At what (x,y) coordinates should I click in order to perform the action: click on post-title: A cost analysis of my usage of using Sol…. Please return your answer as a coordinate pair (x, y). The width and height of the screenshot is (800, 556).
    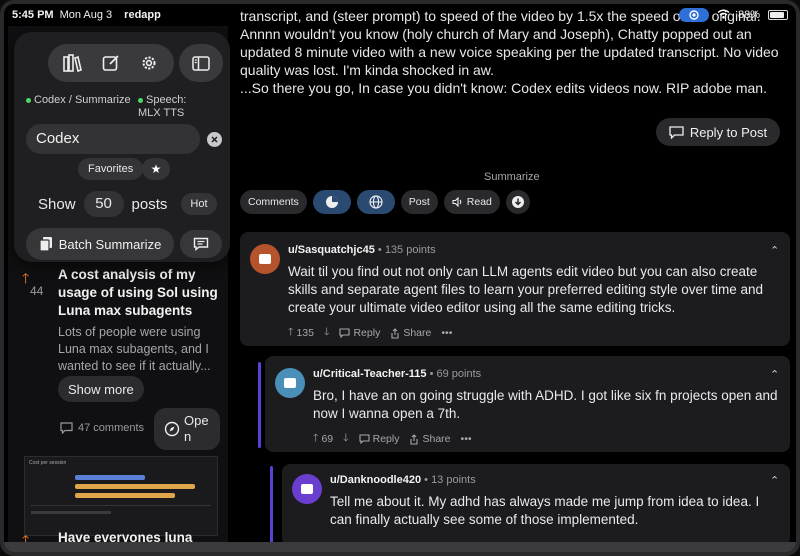
    Looking at the image, I should click on (141, 293).